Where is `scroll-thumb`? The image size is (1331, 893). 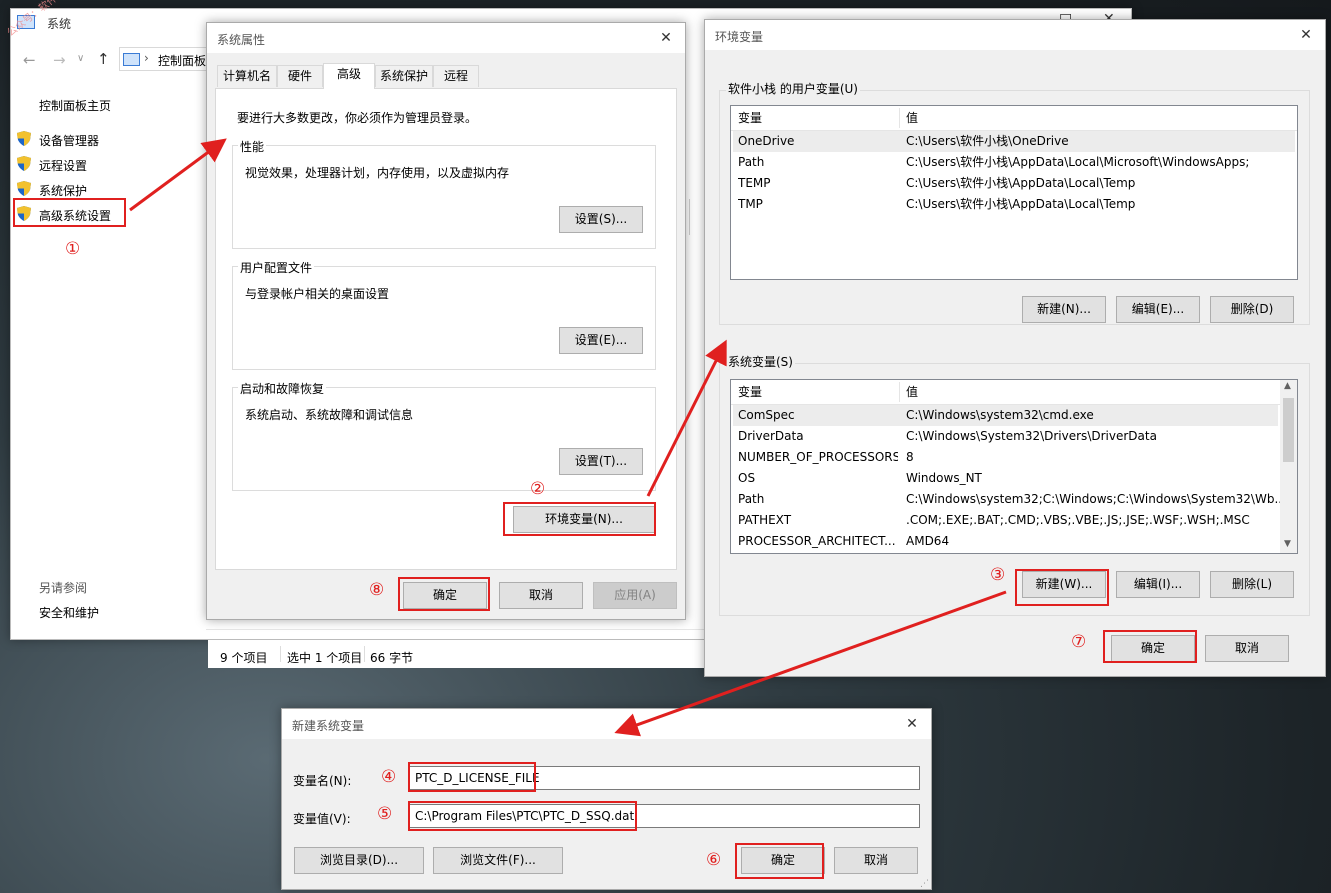
scroll-thumb is located at coordinates (1288, 430).